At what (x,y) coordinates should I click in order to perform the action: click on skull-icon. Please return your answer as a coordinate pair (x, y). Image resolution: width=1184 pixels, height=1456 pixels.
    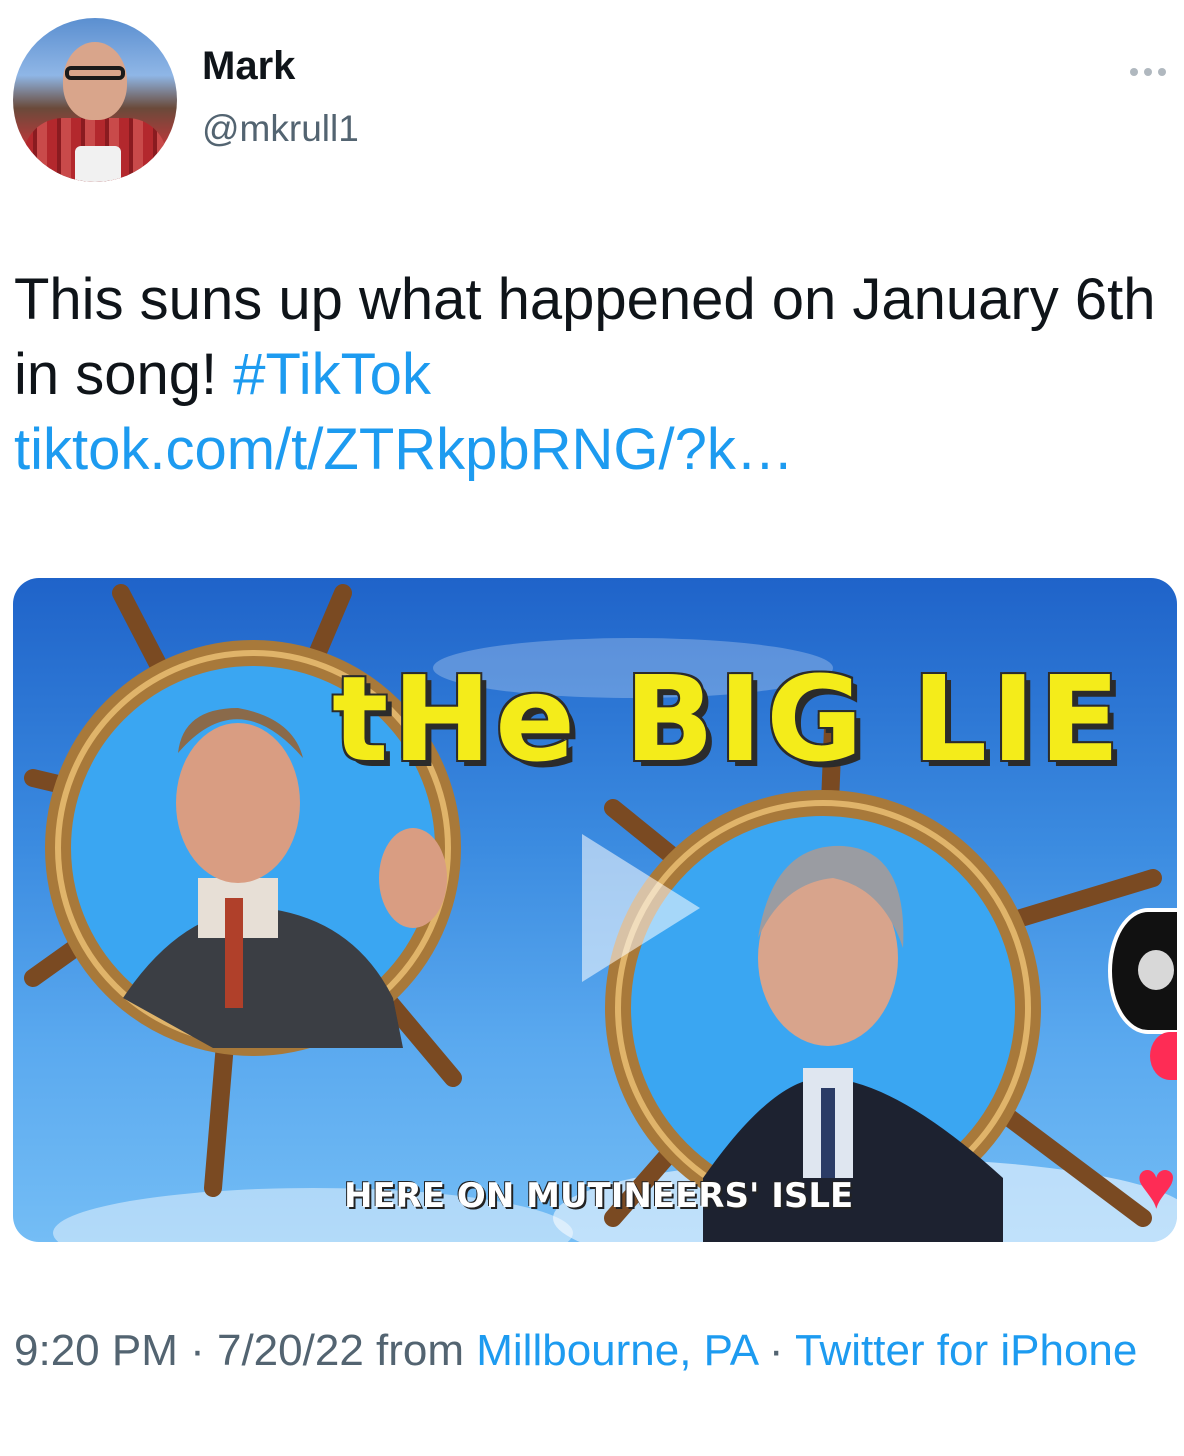
    Looking at the image, I should click on (1156, 970).